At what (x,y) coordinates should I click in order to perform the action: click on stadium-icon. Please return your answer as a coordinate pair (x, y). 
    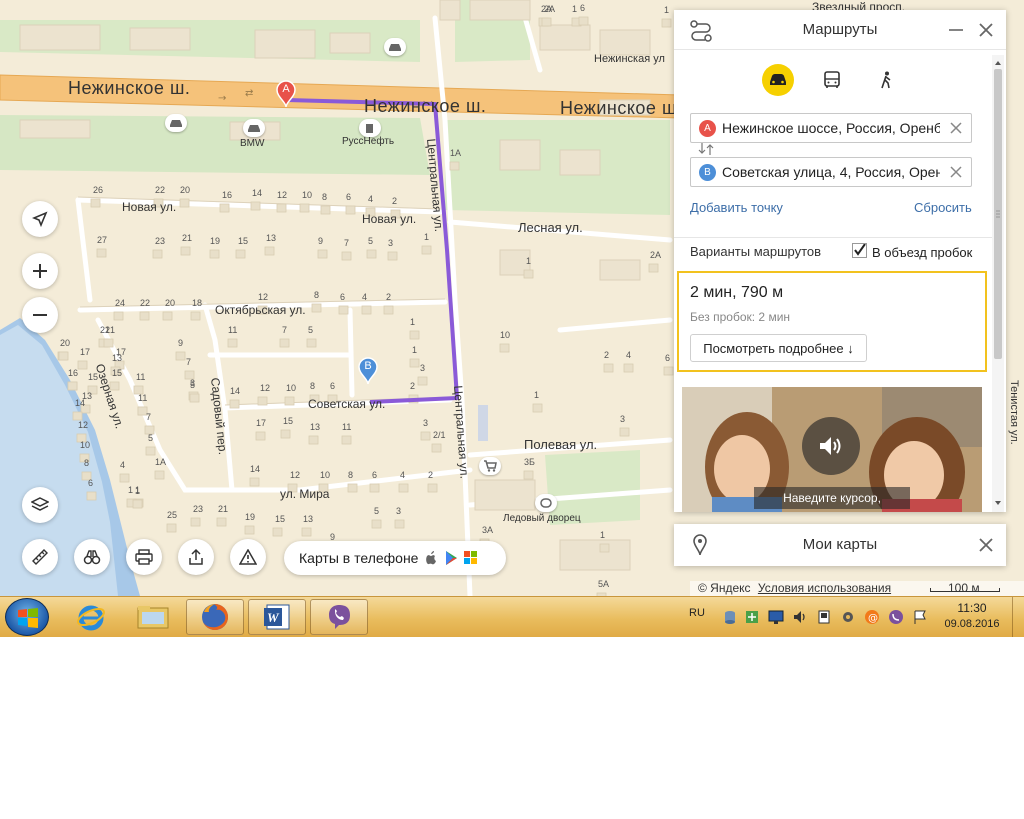
    Looking at the image, I should click on (546, 503).